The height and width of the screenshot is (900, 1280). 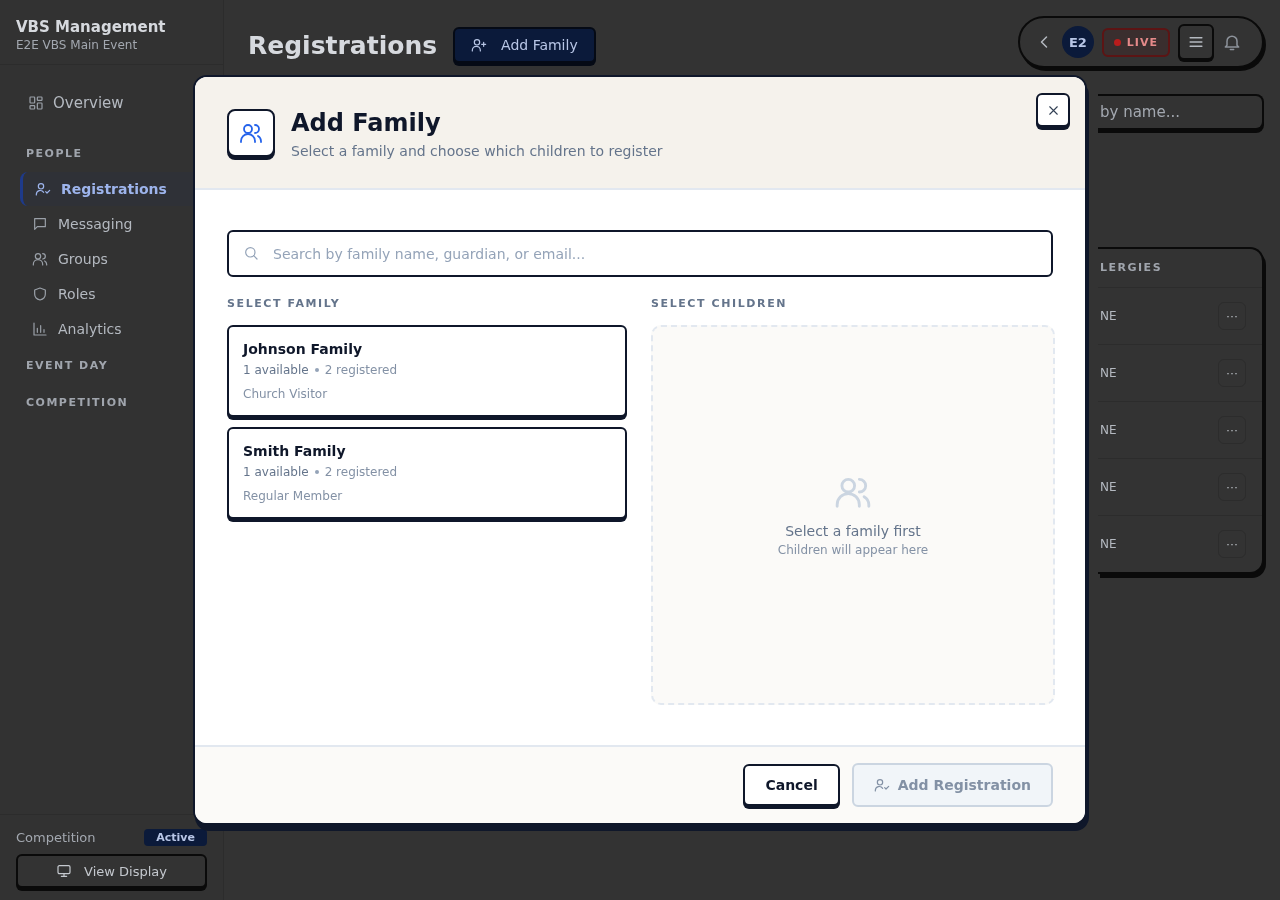 What do you see at coordinates (1053, 110) in the screenshot?
I see `close-button` at bounding box center [1053, 110].